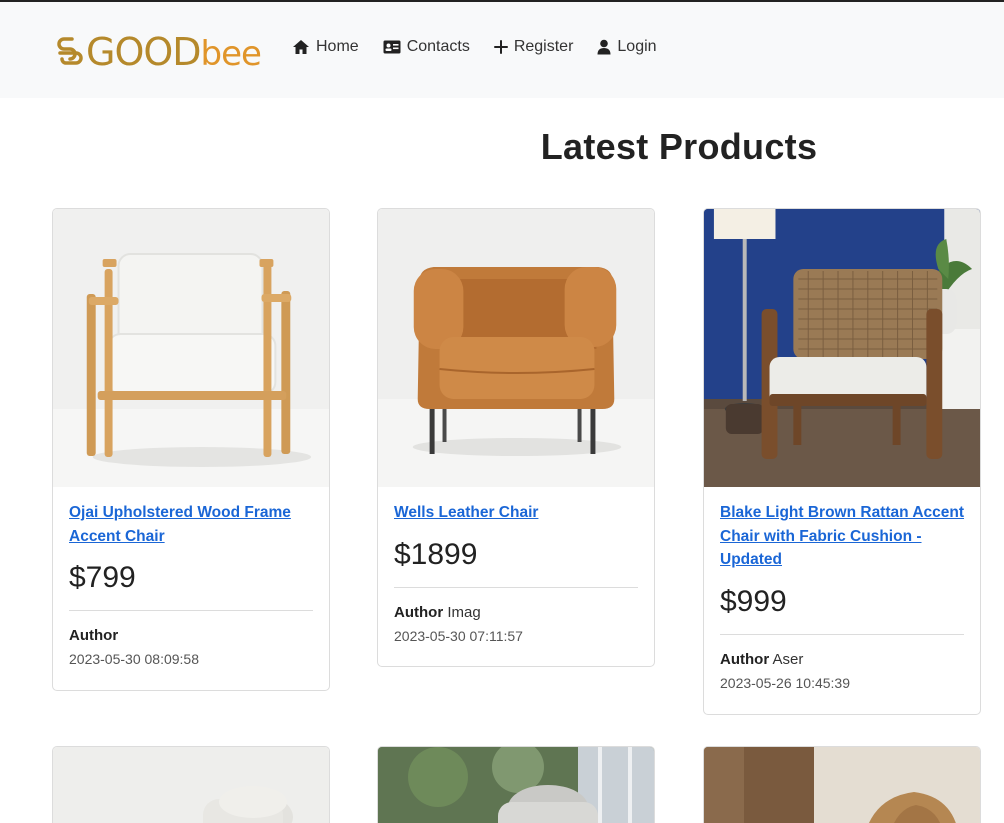  Describe the element at coordinates (785, 682) in the screenshot. I see `product-date: 2023-05-26 10:45:39` at that location.